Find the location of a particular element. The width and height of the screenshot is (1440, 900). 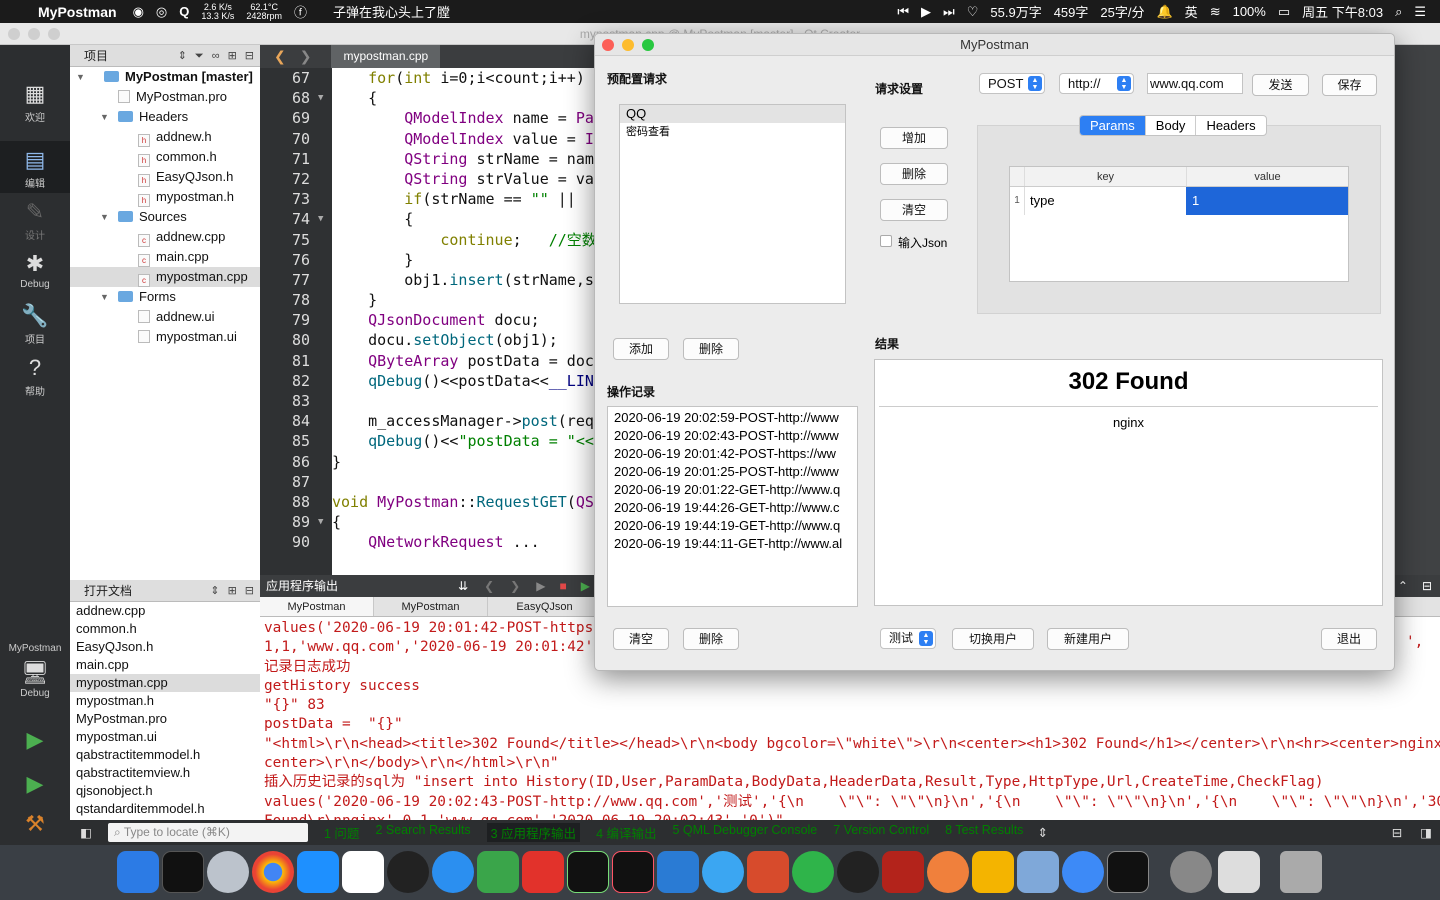

tree-item: ▼ MyPostman [master] is located at coordinates (165, 77).